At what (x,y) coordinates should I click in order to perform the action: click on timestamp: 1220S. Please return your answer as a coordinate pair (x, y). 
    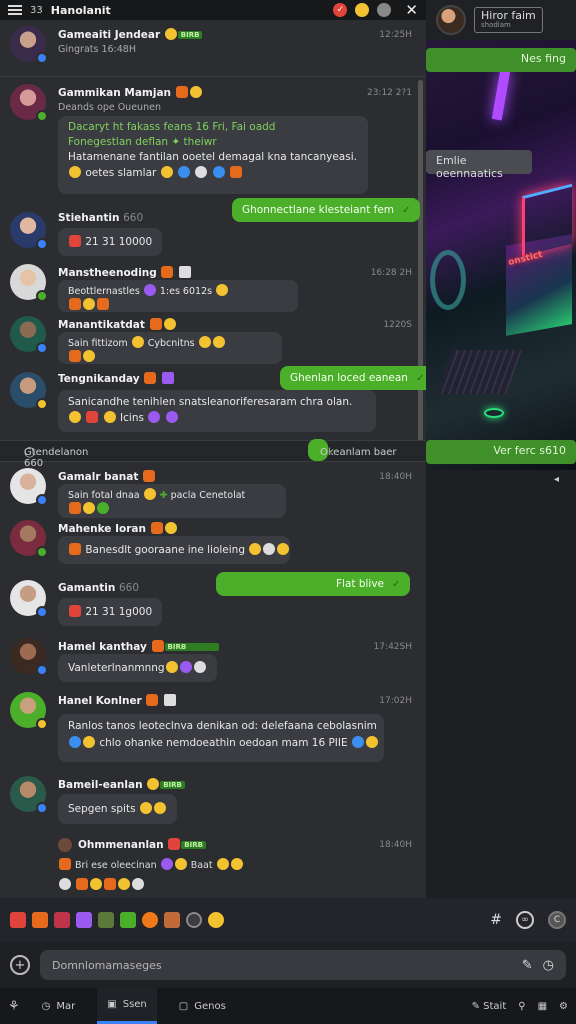
    Looking at the image, I should click on (397, 325).